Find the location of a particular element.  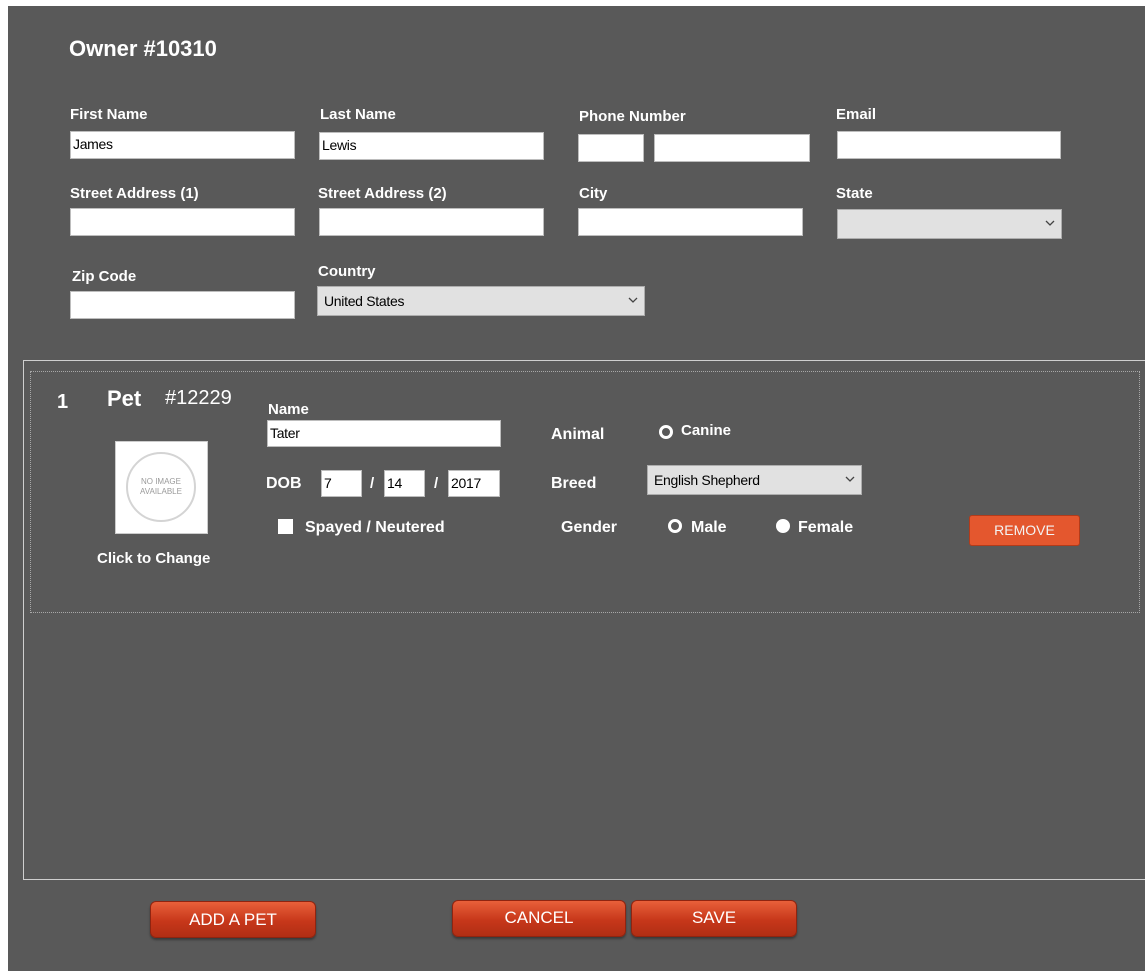

phone-area-input is located at coordinates (611, 148).